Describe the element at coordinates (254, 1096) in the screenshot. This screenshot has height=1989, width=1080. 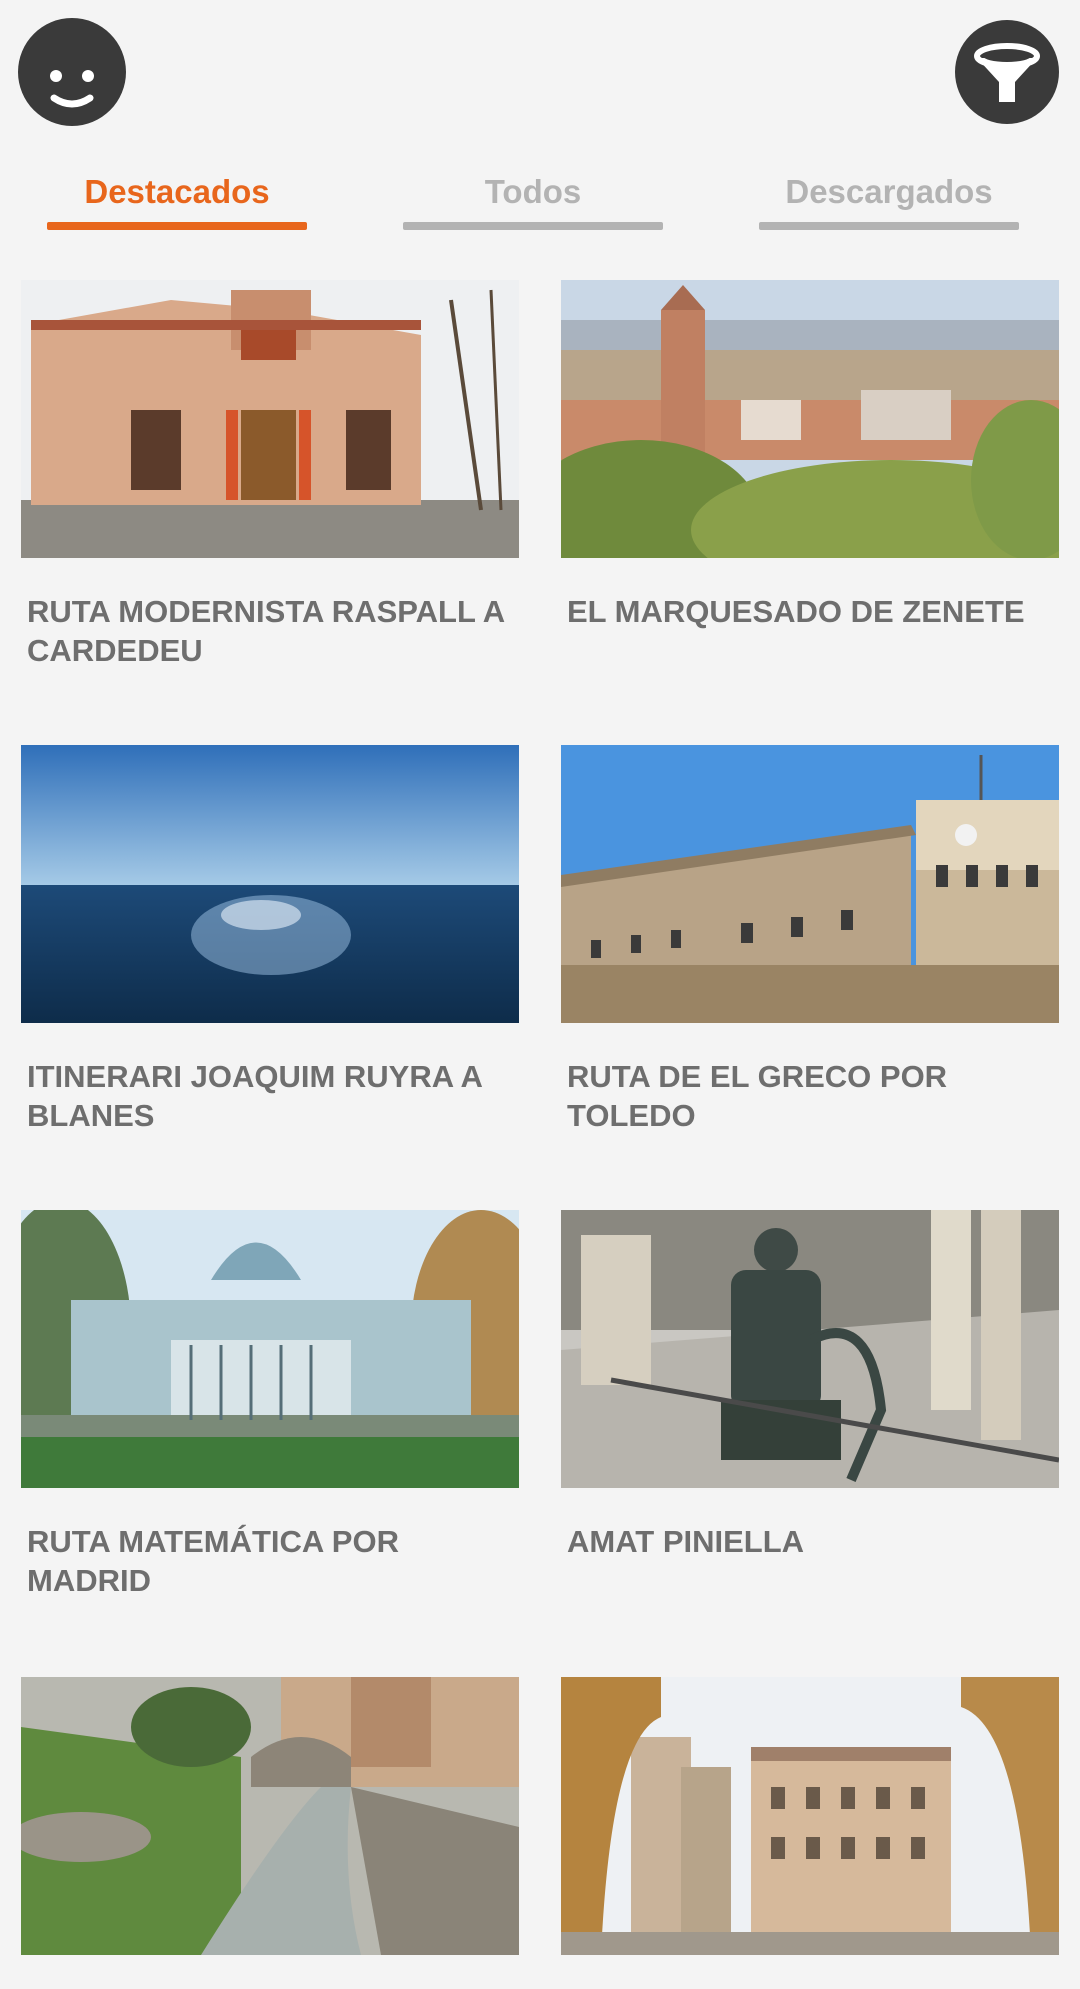
I see `route-title: ITINERARI JOAQUIM RUYRA A BLANES` at that location.